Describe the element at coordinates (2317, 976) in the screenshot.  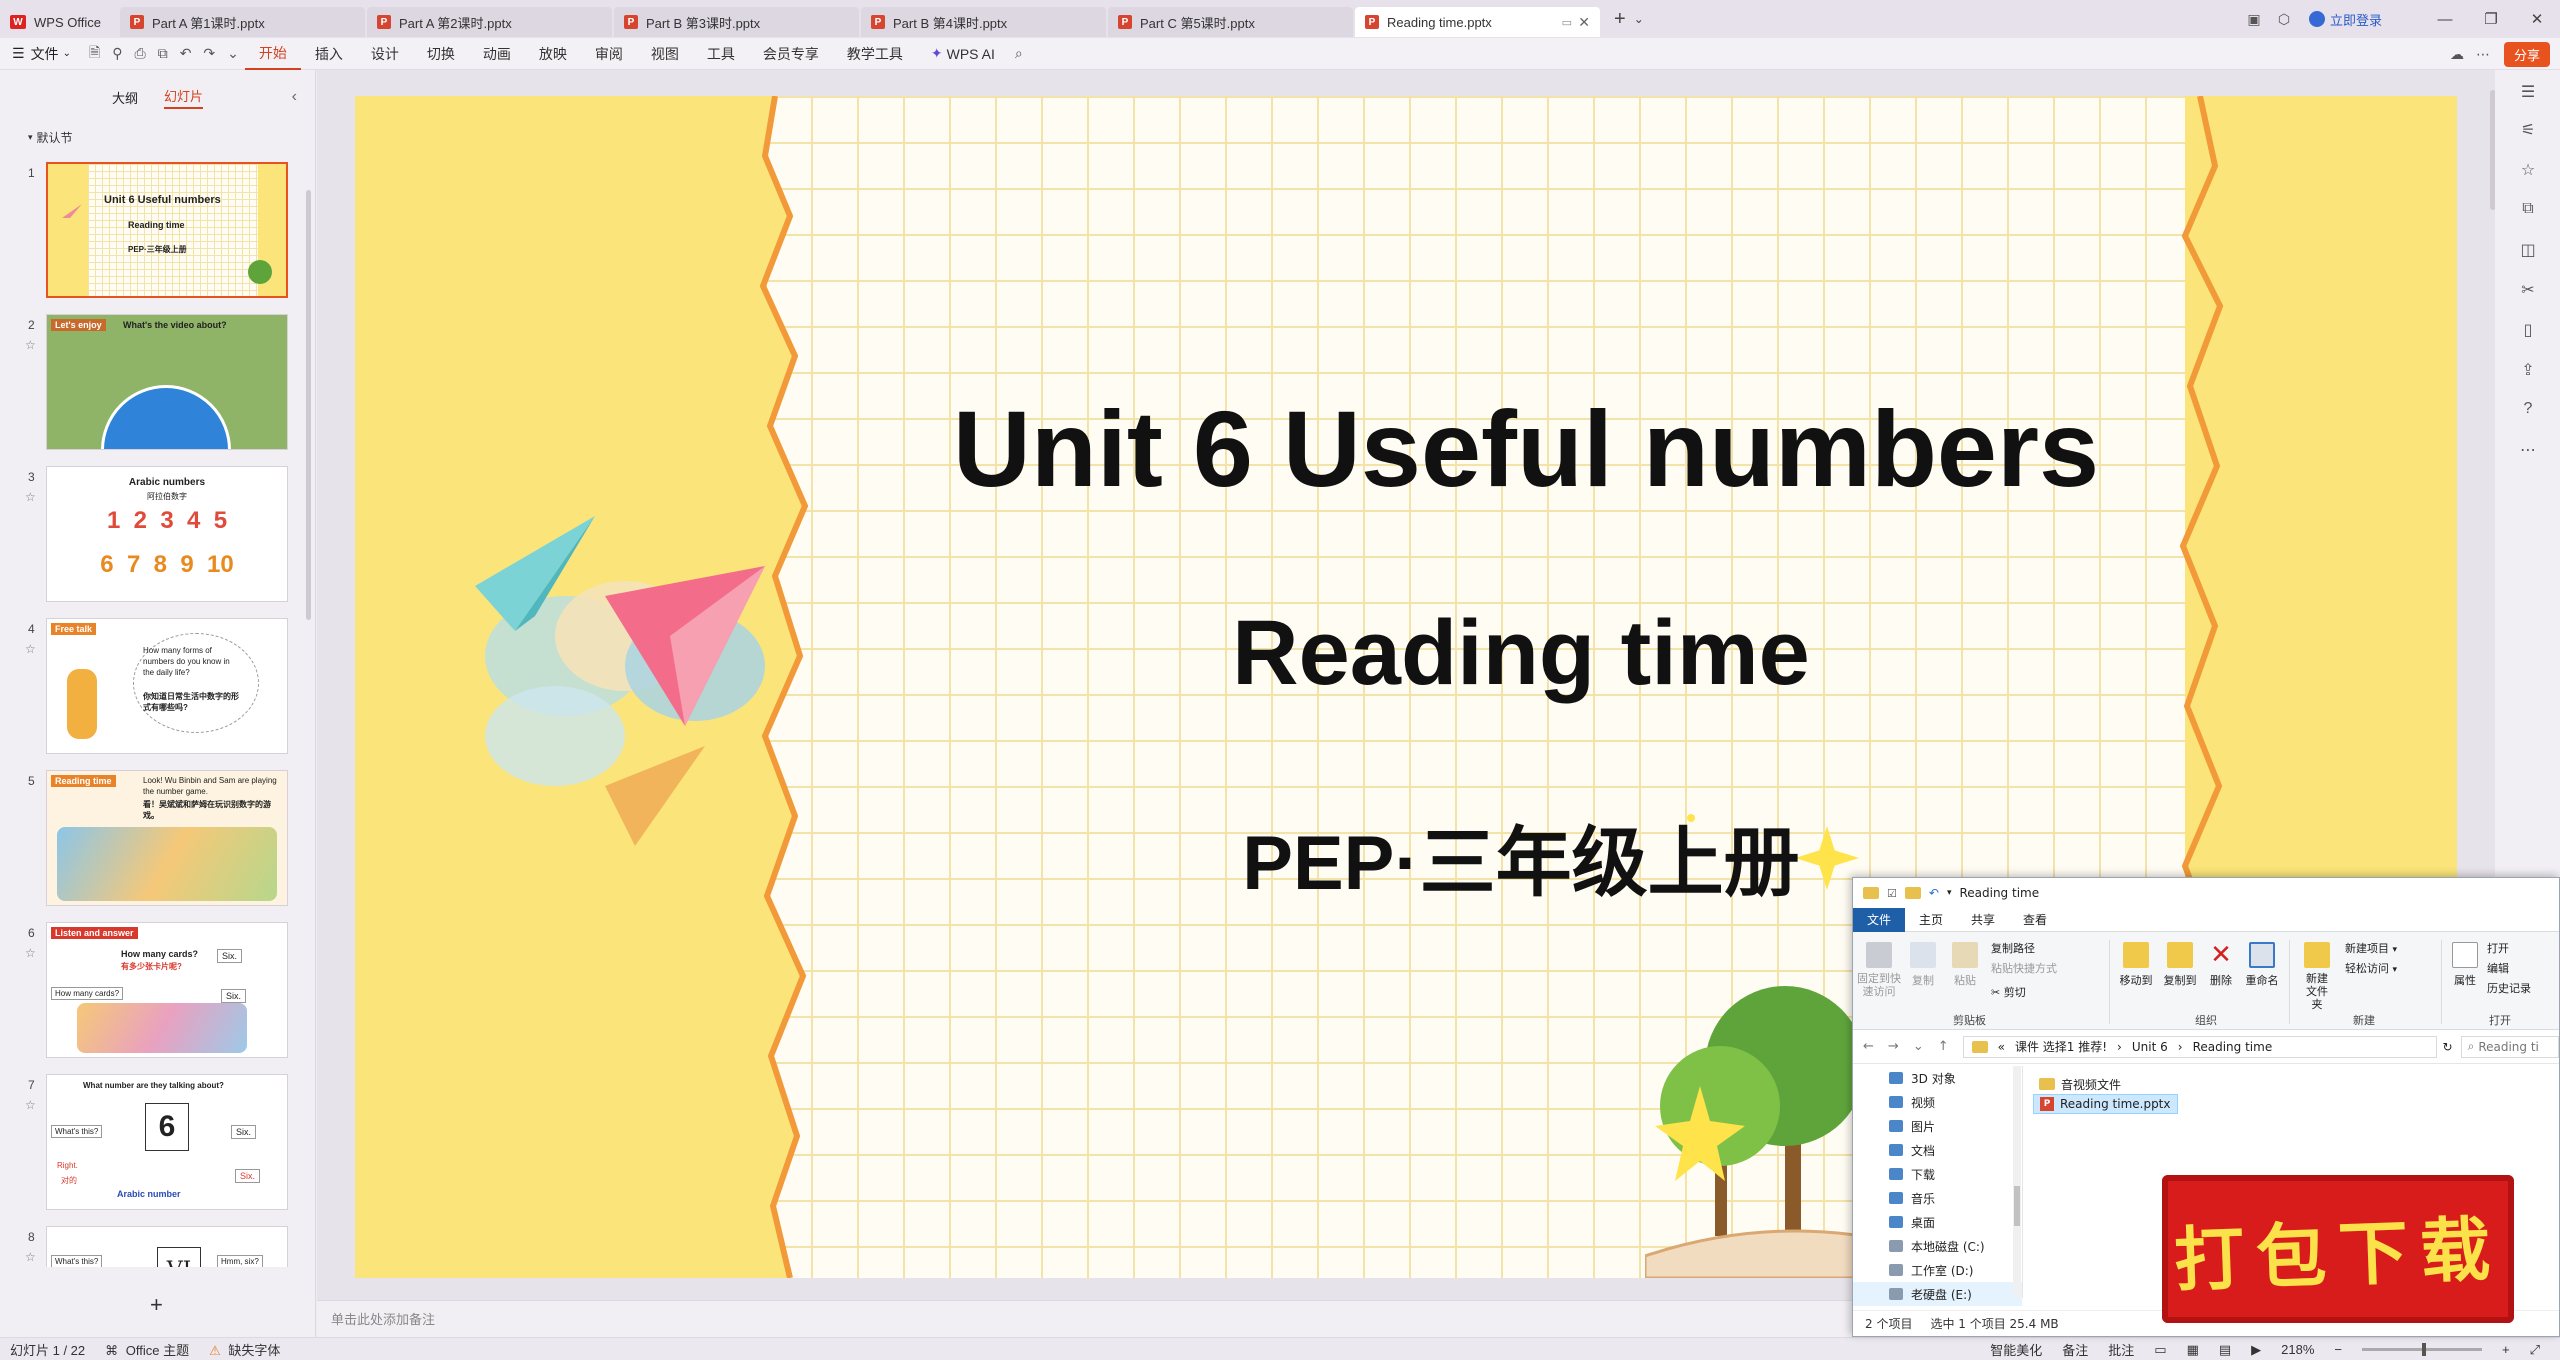
I see `new-folder-button: 新建文件夹` at that location.